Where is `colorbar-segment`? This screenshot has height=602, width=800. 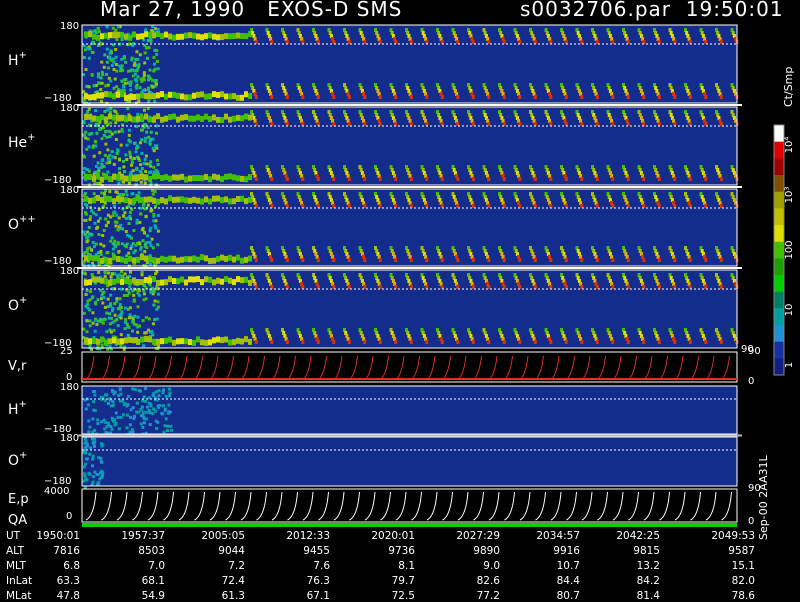 colorbar-segment is located at coordinates (779, 200).